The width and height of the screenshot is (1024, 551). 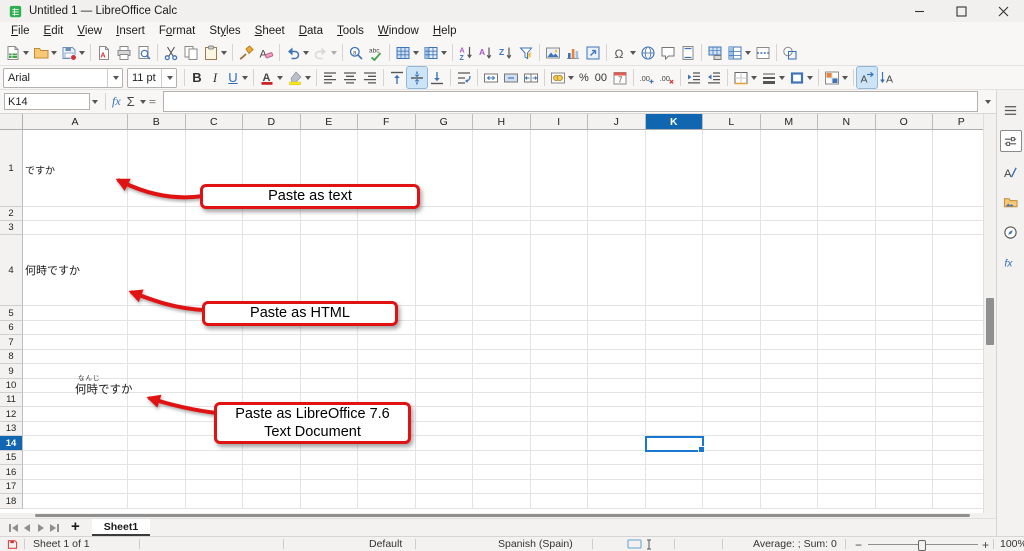 What do you see at coordinates (674, 328) in the screenshot?
I see `cell-k6` at bounding box center [674, 328].